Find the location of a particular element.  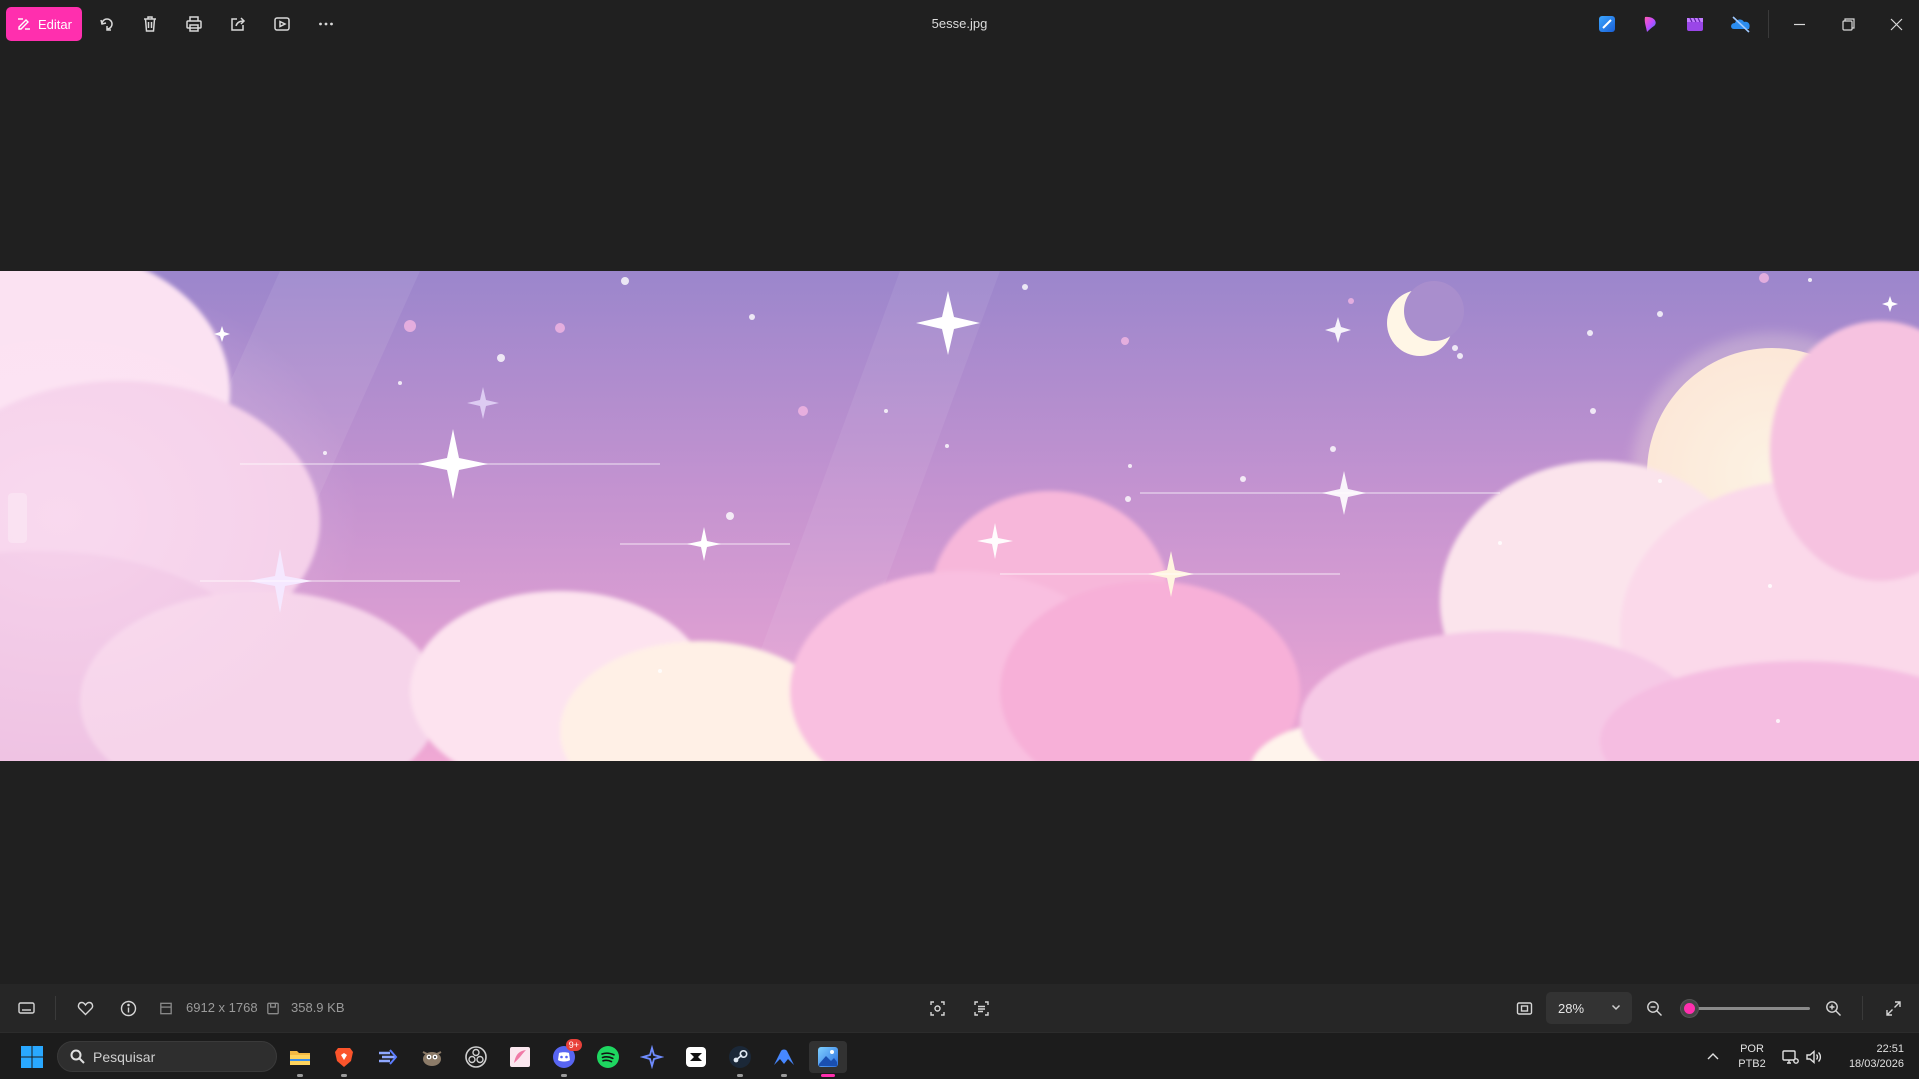

mochi-icon is located at coordinates (520, 1057).